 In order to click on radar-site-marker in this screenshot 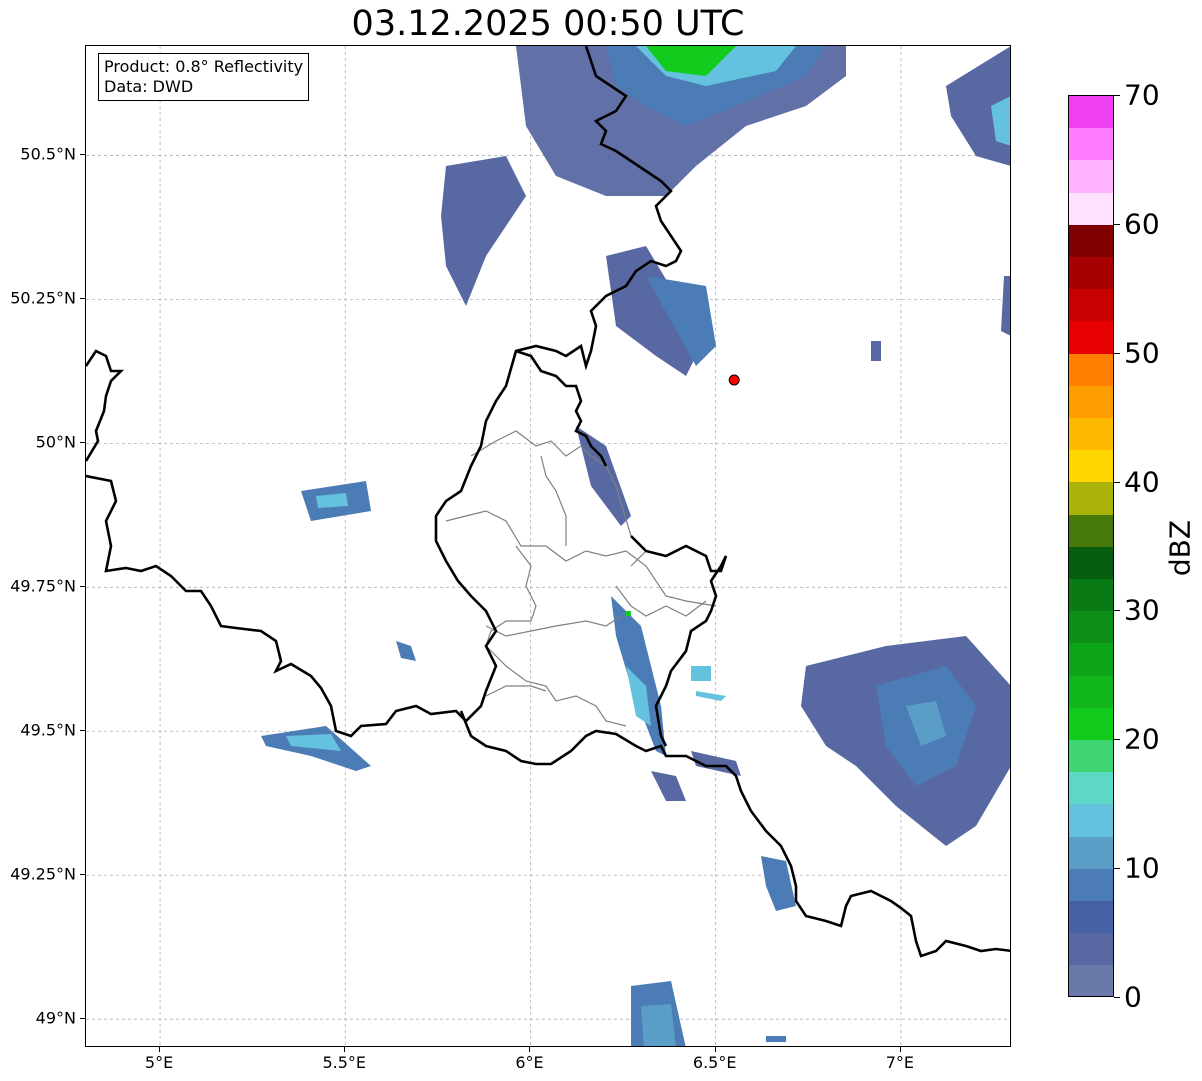, I will do `click(734, 380)`.